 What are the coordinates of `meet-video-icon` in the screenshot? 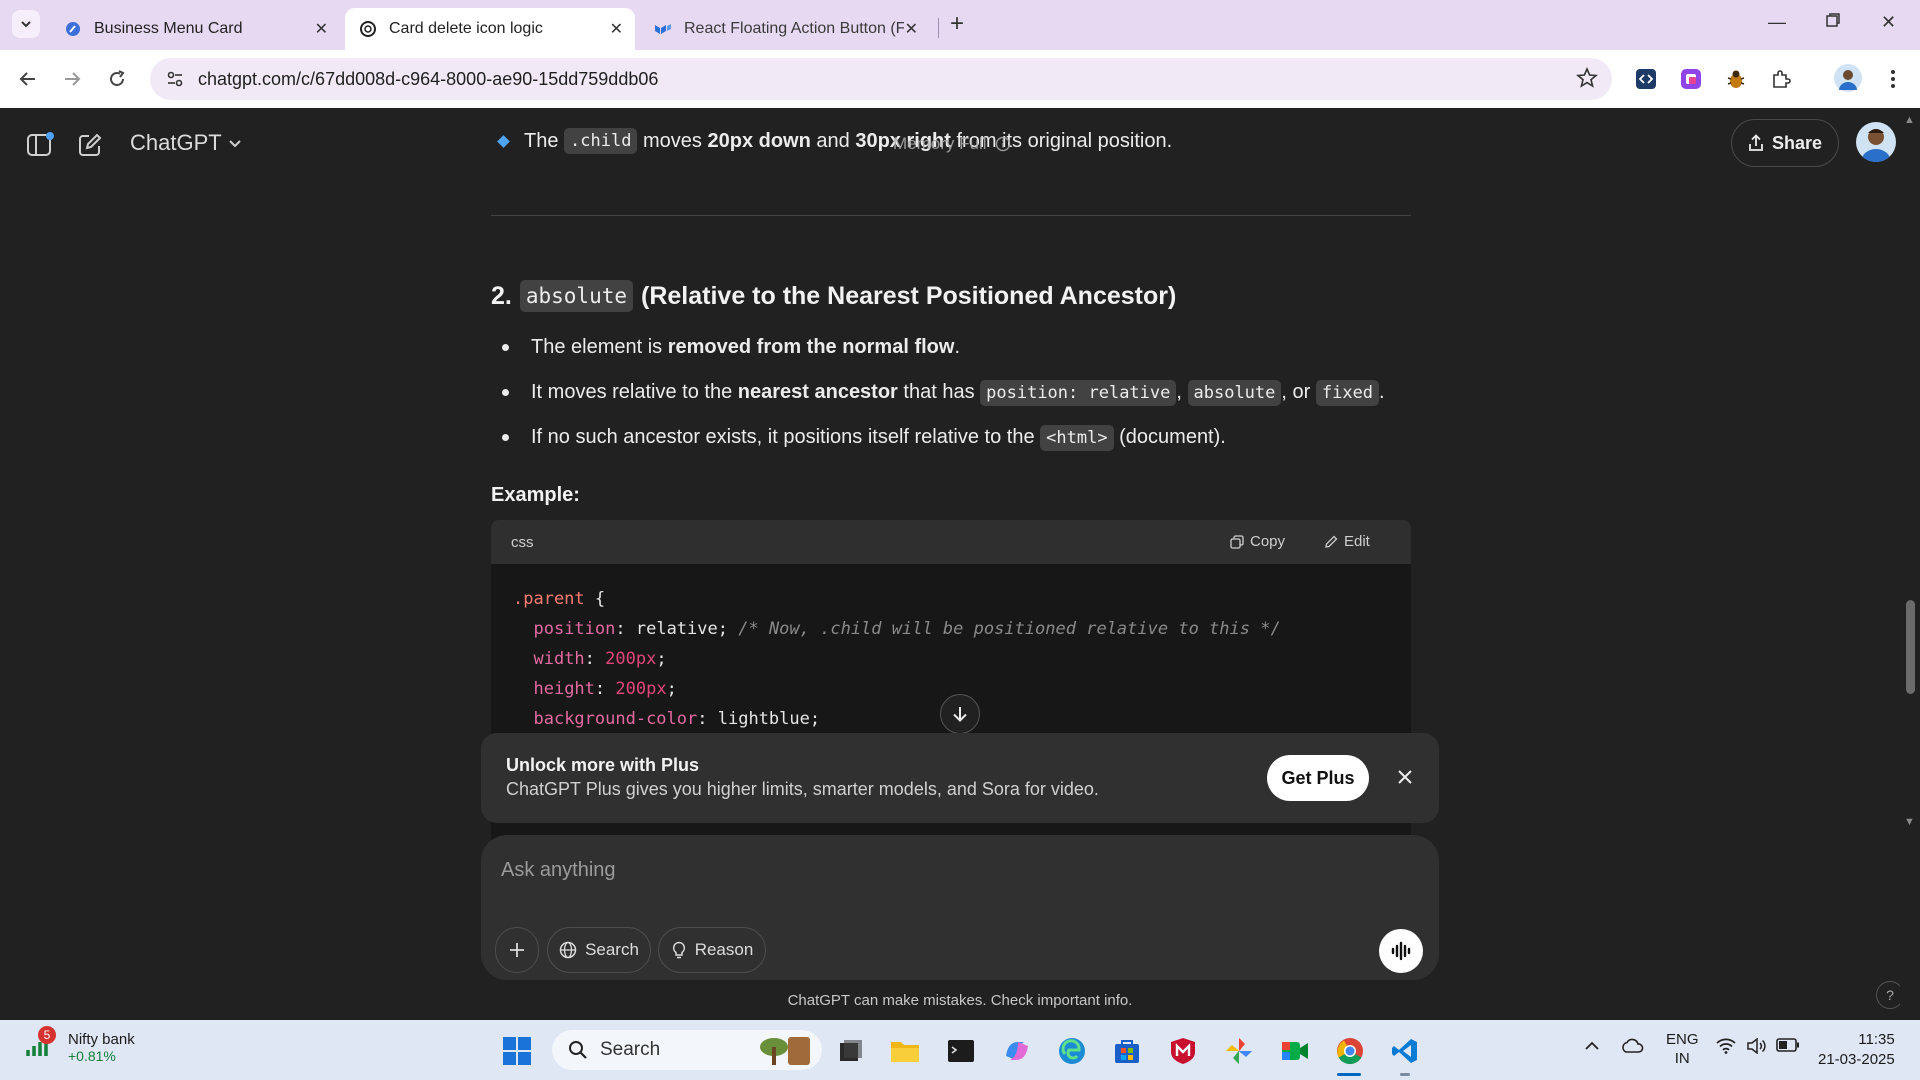 It's located at (1295, 1051).